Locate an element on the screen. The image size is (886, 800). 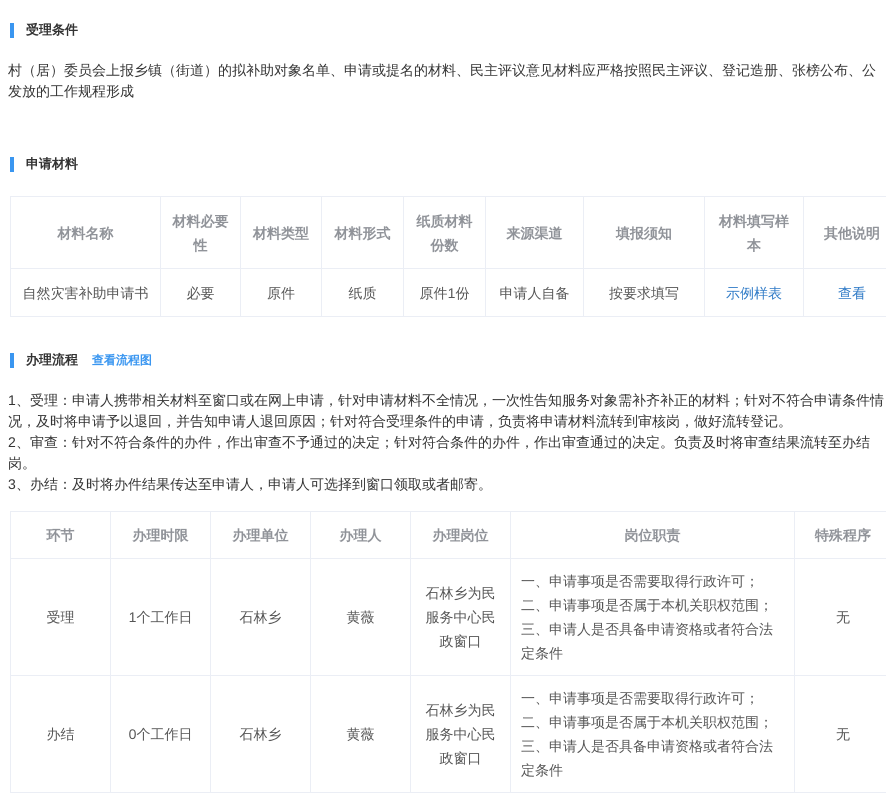
column-header: 材料类型 is located at coordinates (281, 232).